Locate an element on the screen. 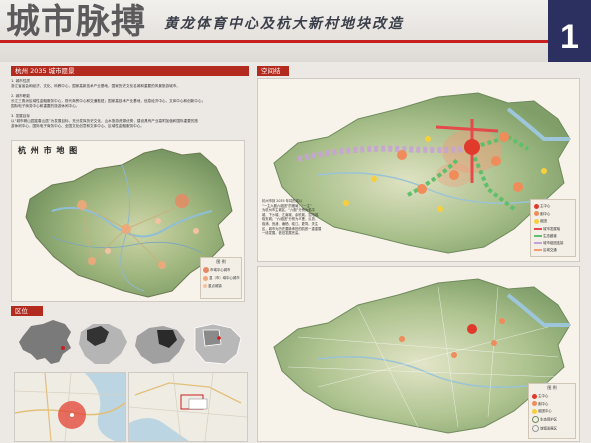 This screenshot has height=443, width=591. hangzhou-map-legend: 图 例 市域中心城市 县（市）域中心城市 重点城镇 is located at coordinates (221, 278).